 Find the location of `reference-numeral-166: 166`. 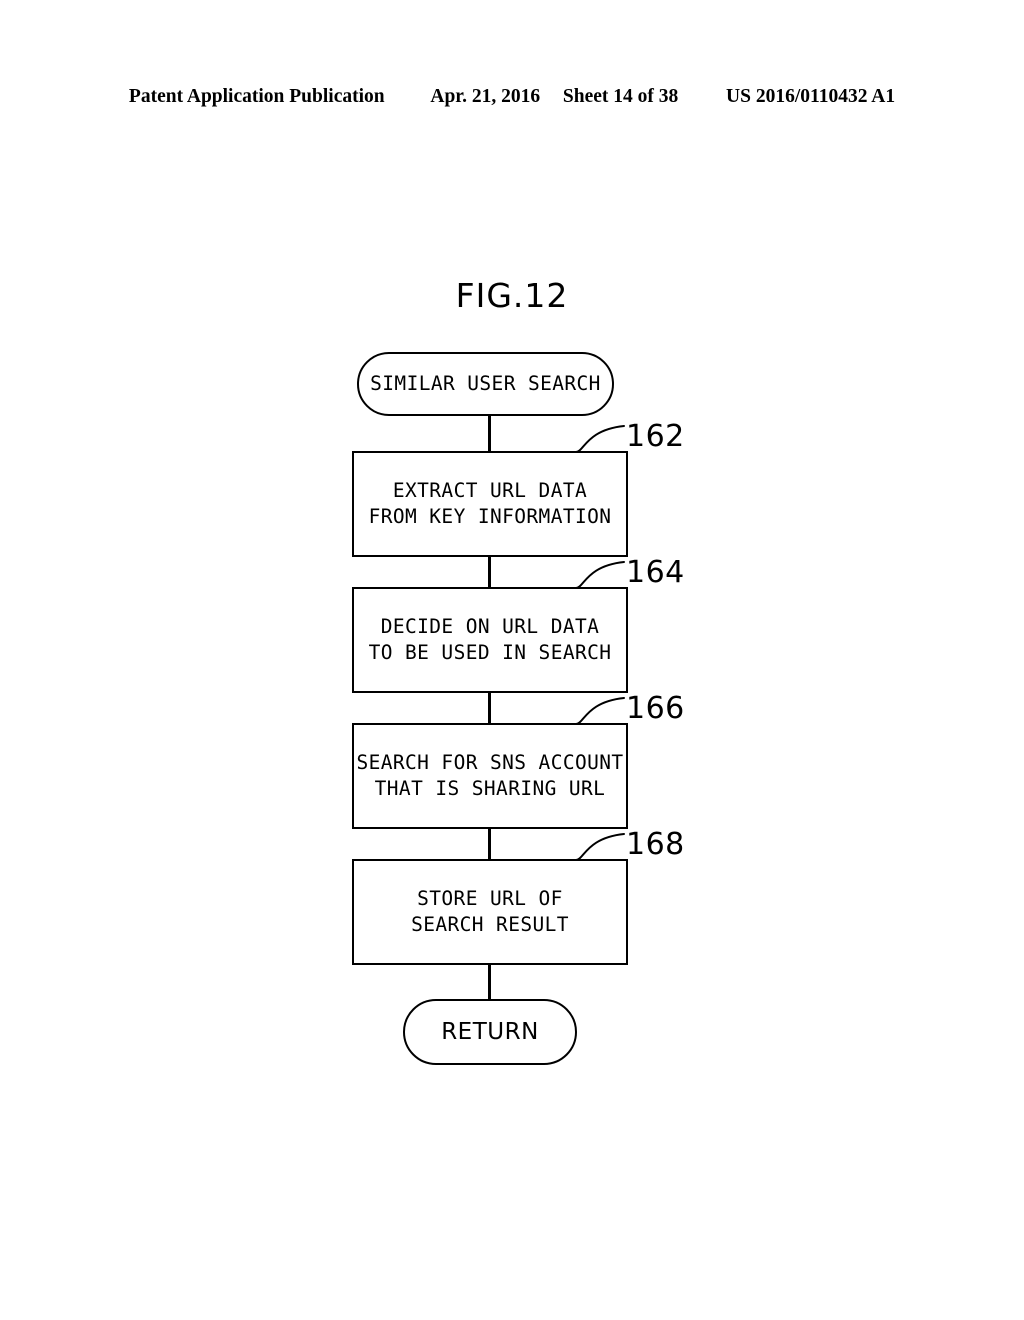

reference-numeral-166: 166 is located at coordinates (655, 708).